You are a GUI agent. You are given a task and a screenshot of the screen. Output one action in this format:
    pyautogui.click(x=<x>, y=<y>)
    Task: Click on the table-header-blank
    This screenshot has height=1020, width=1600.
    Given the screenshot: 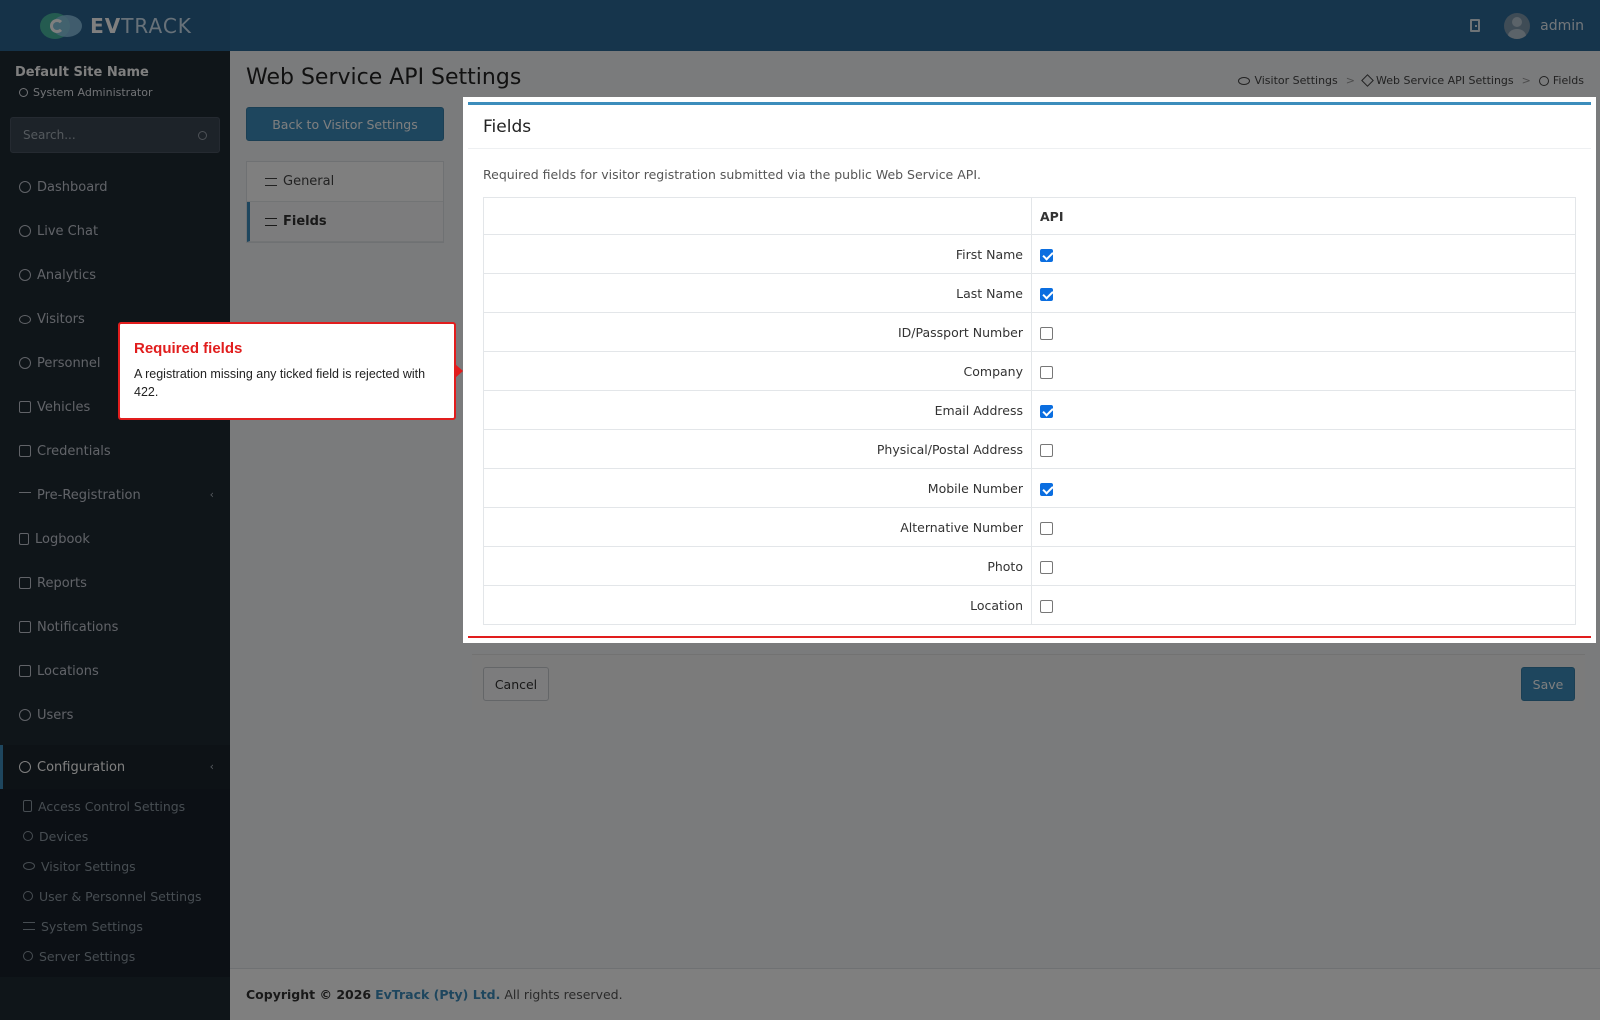 What is the action you would take?
    pyautogui.click(x=757, y=216)
    